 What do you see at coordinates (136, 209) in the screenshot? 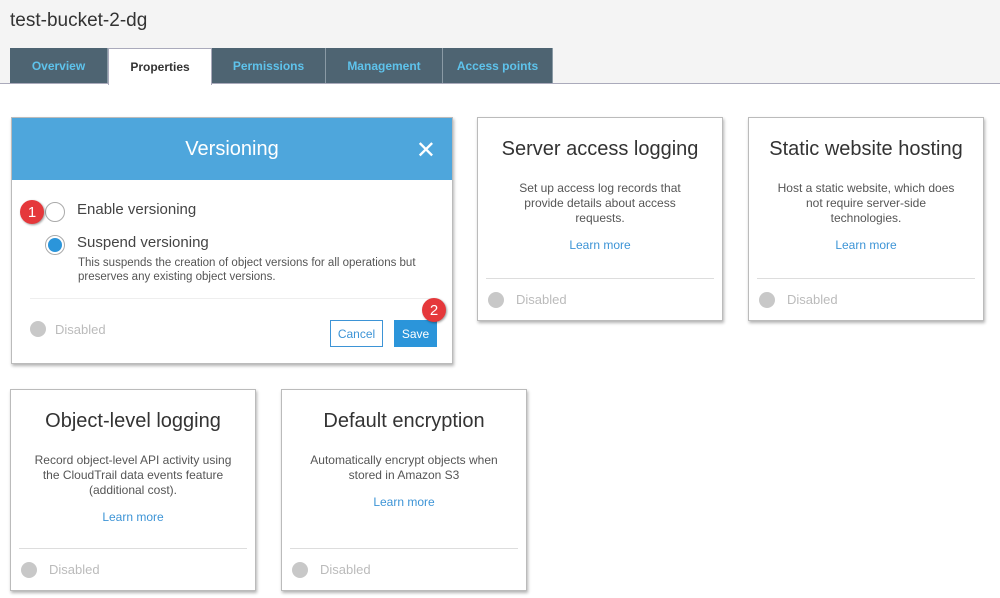
I see `enable-versioning-label: Enable versioning` at bounding box center [136, 209].